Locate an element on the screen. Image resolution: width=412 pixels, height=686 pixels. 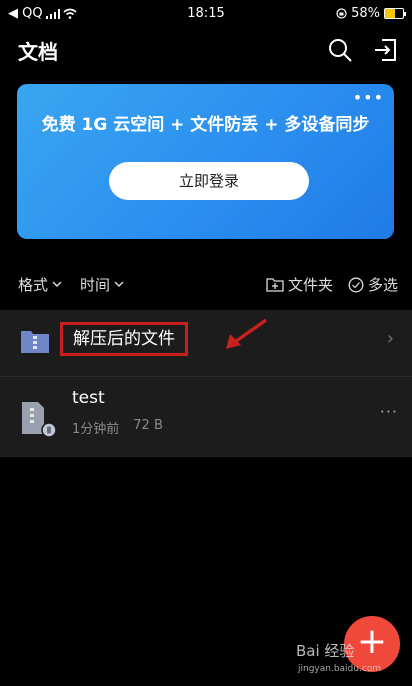
time-label: 时间 is located at coordinates (95, 285).